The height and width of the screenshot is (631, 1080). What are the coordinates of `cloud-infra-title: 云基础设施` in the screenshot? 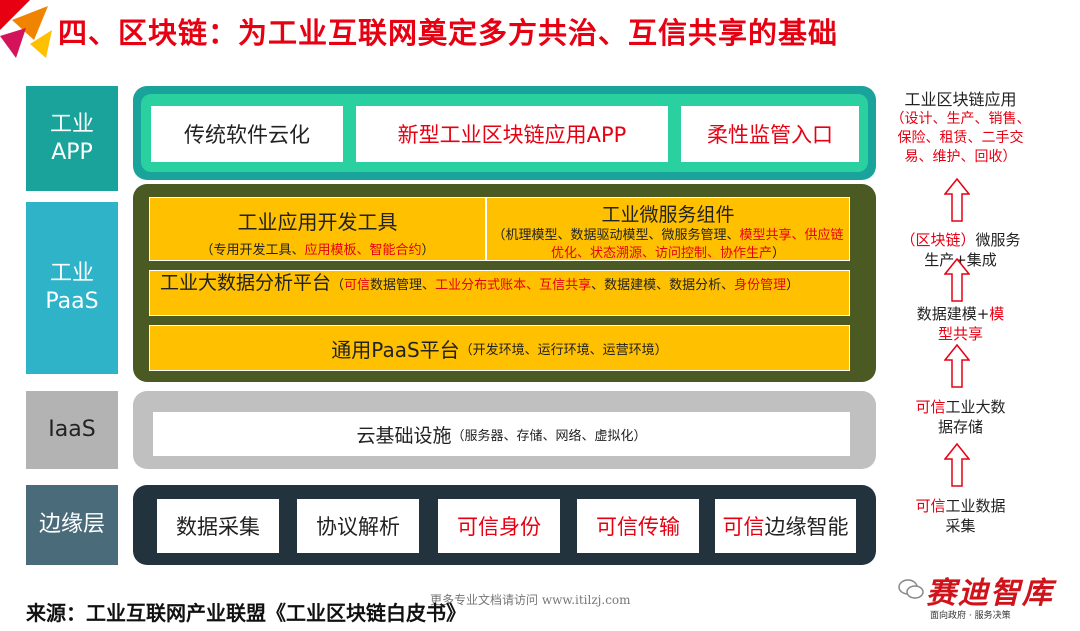 It's located at (404, 435).